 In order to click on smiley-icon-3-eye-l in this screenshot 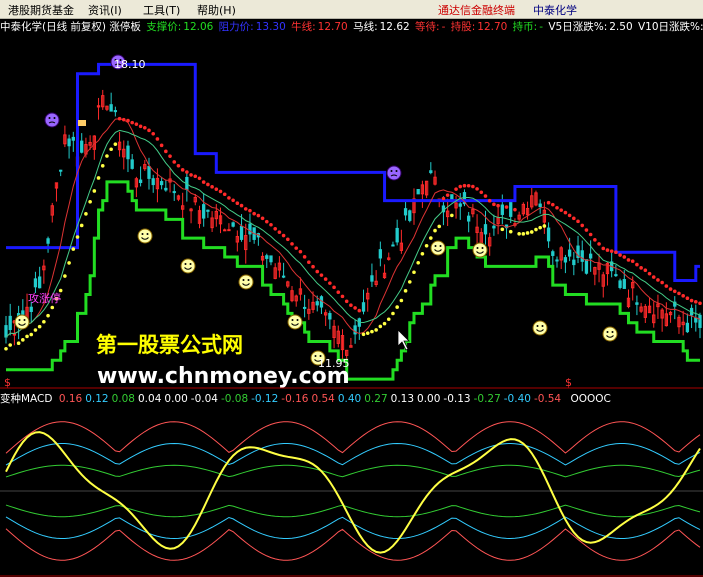, I will do `click(243, 280)`.